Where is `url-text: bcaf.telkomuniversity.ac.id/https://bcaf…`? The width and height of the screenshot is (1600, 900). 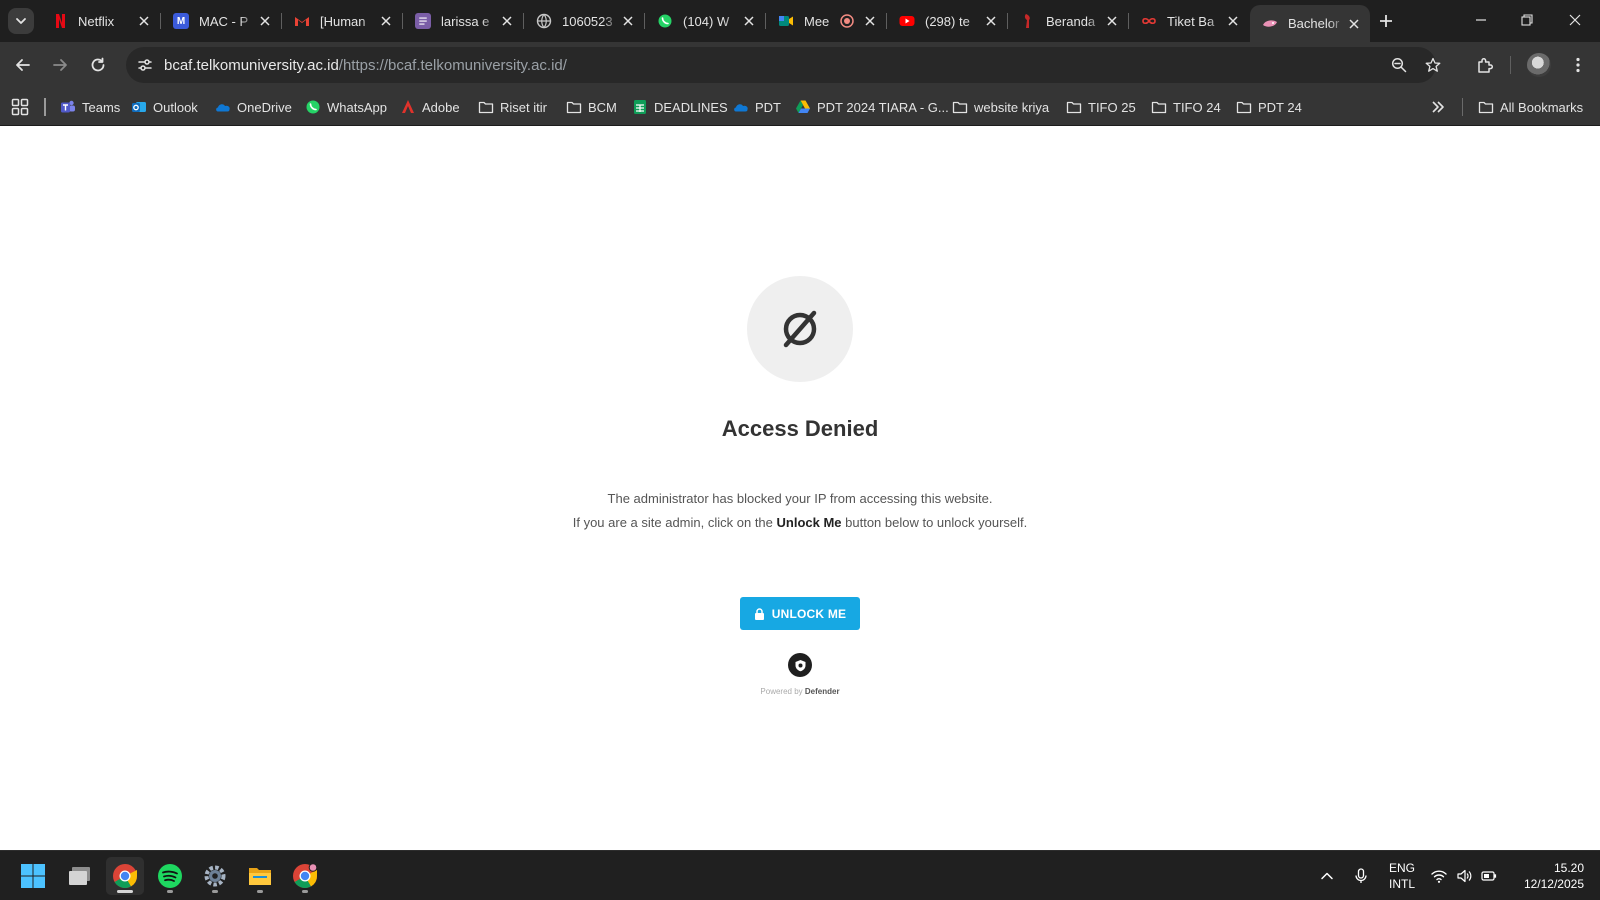 url-text: bcaf.telkomuniversity.ac.id/https://bcaf… is located at coordinates (365, 65).